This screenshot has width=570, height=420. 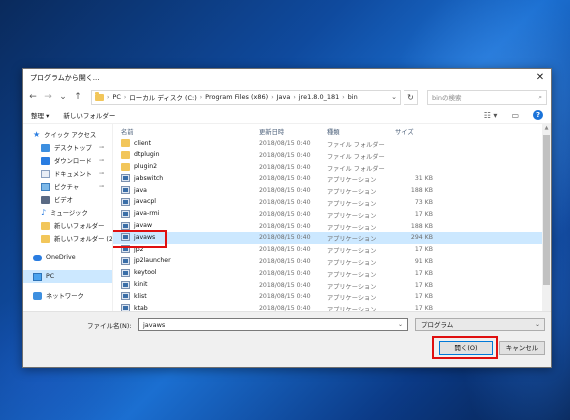 I want to click on sidebar-item: ★ クイック アクセス, so click(x=67, y=134).